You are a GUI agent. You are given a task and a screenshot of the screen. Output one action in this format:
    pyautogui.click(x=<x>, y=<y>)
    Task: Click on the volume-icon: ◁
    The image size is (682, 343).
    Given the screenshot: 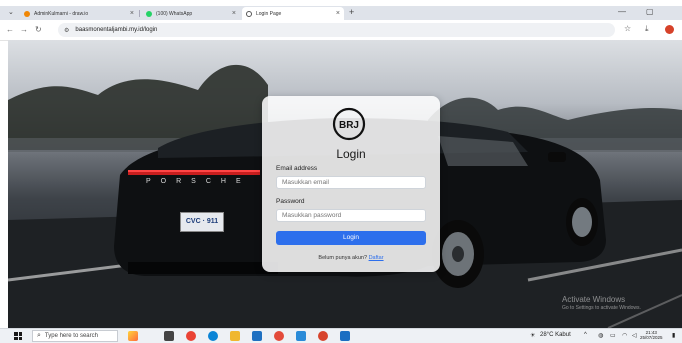 What is the action you would take?
    pyautogui.click(x=634, y=335)
    